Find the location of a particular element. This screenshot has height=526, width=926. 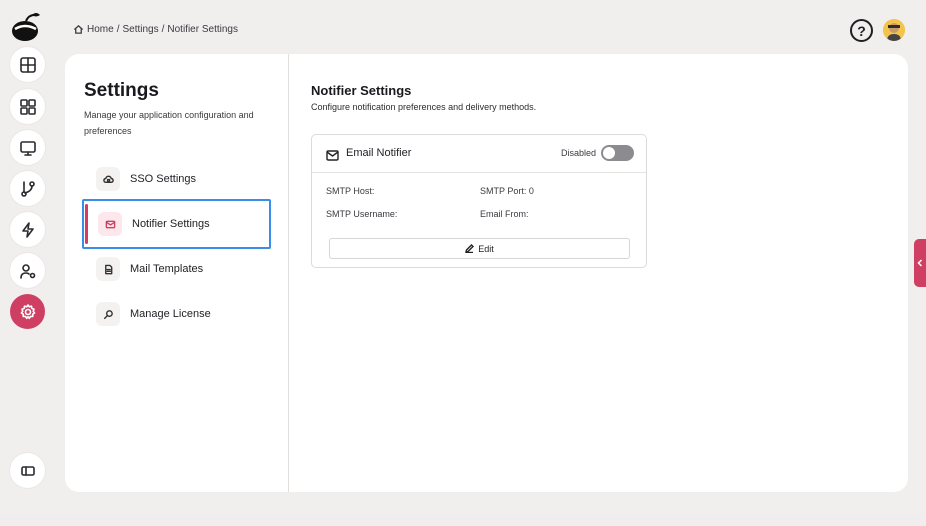

git-branch-icon is located at coordinates (27, 188).